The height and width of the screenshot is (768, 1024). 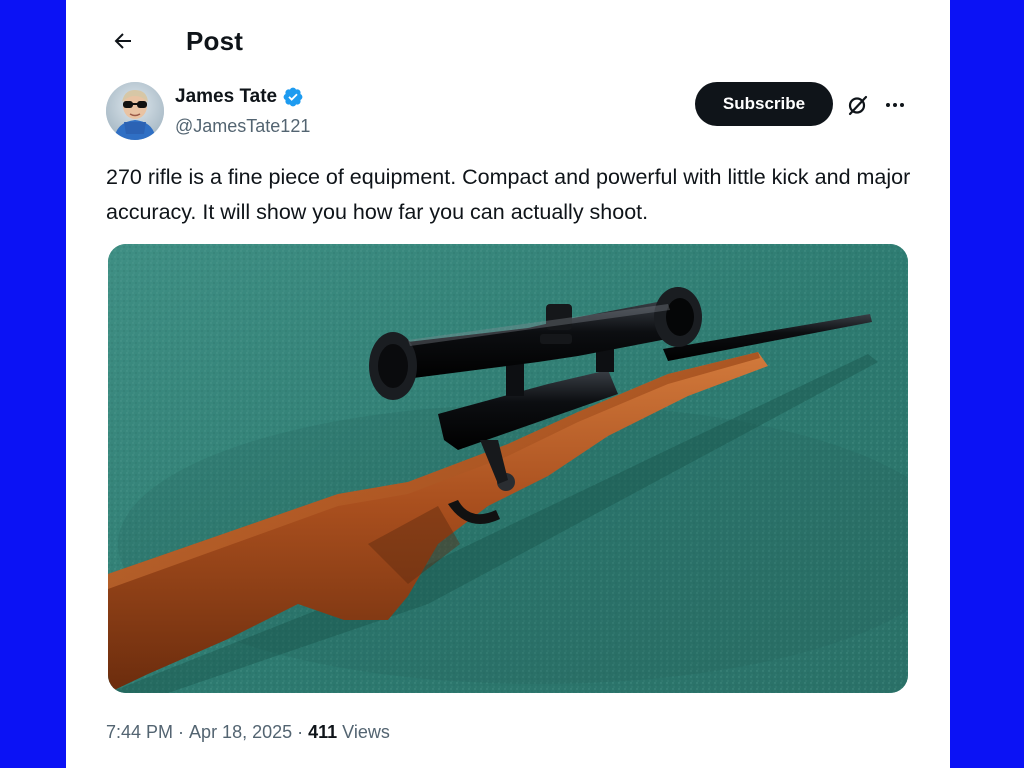 I want to click on subscribe-button: Subscribe, so click(x=764, y=104).